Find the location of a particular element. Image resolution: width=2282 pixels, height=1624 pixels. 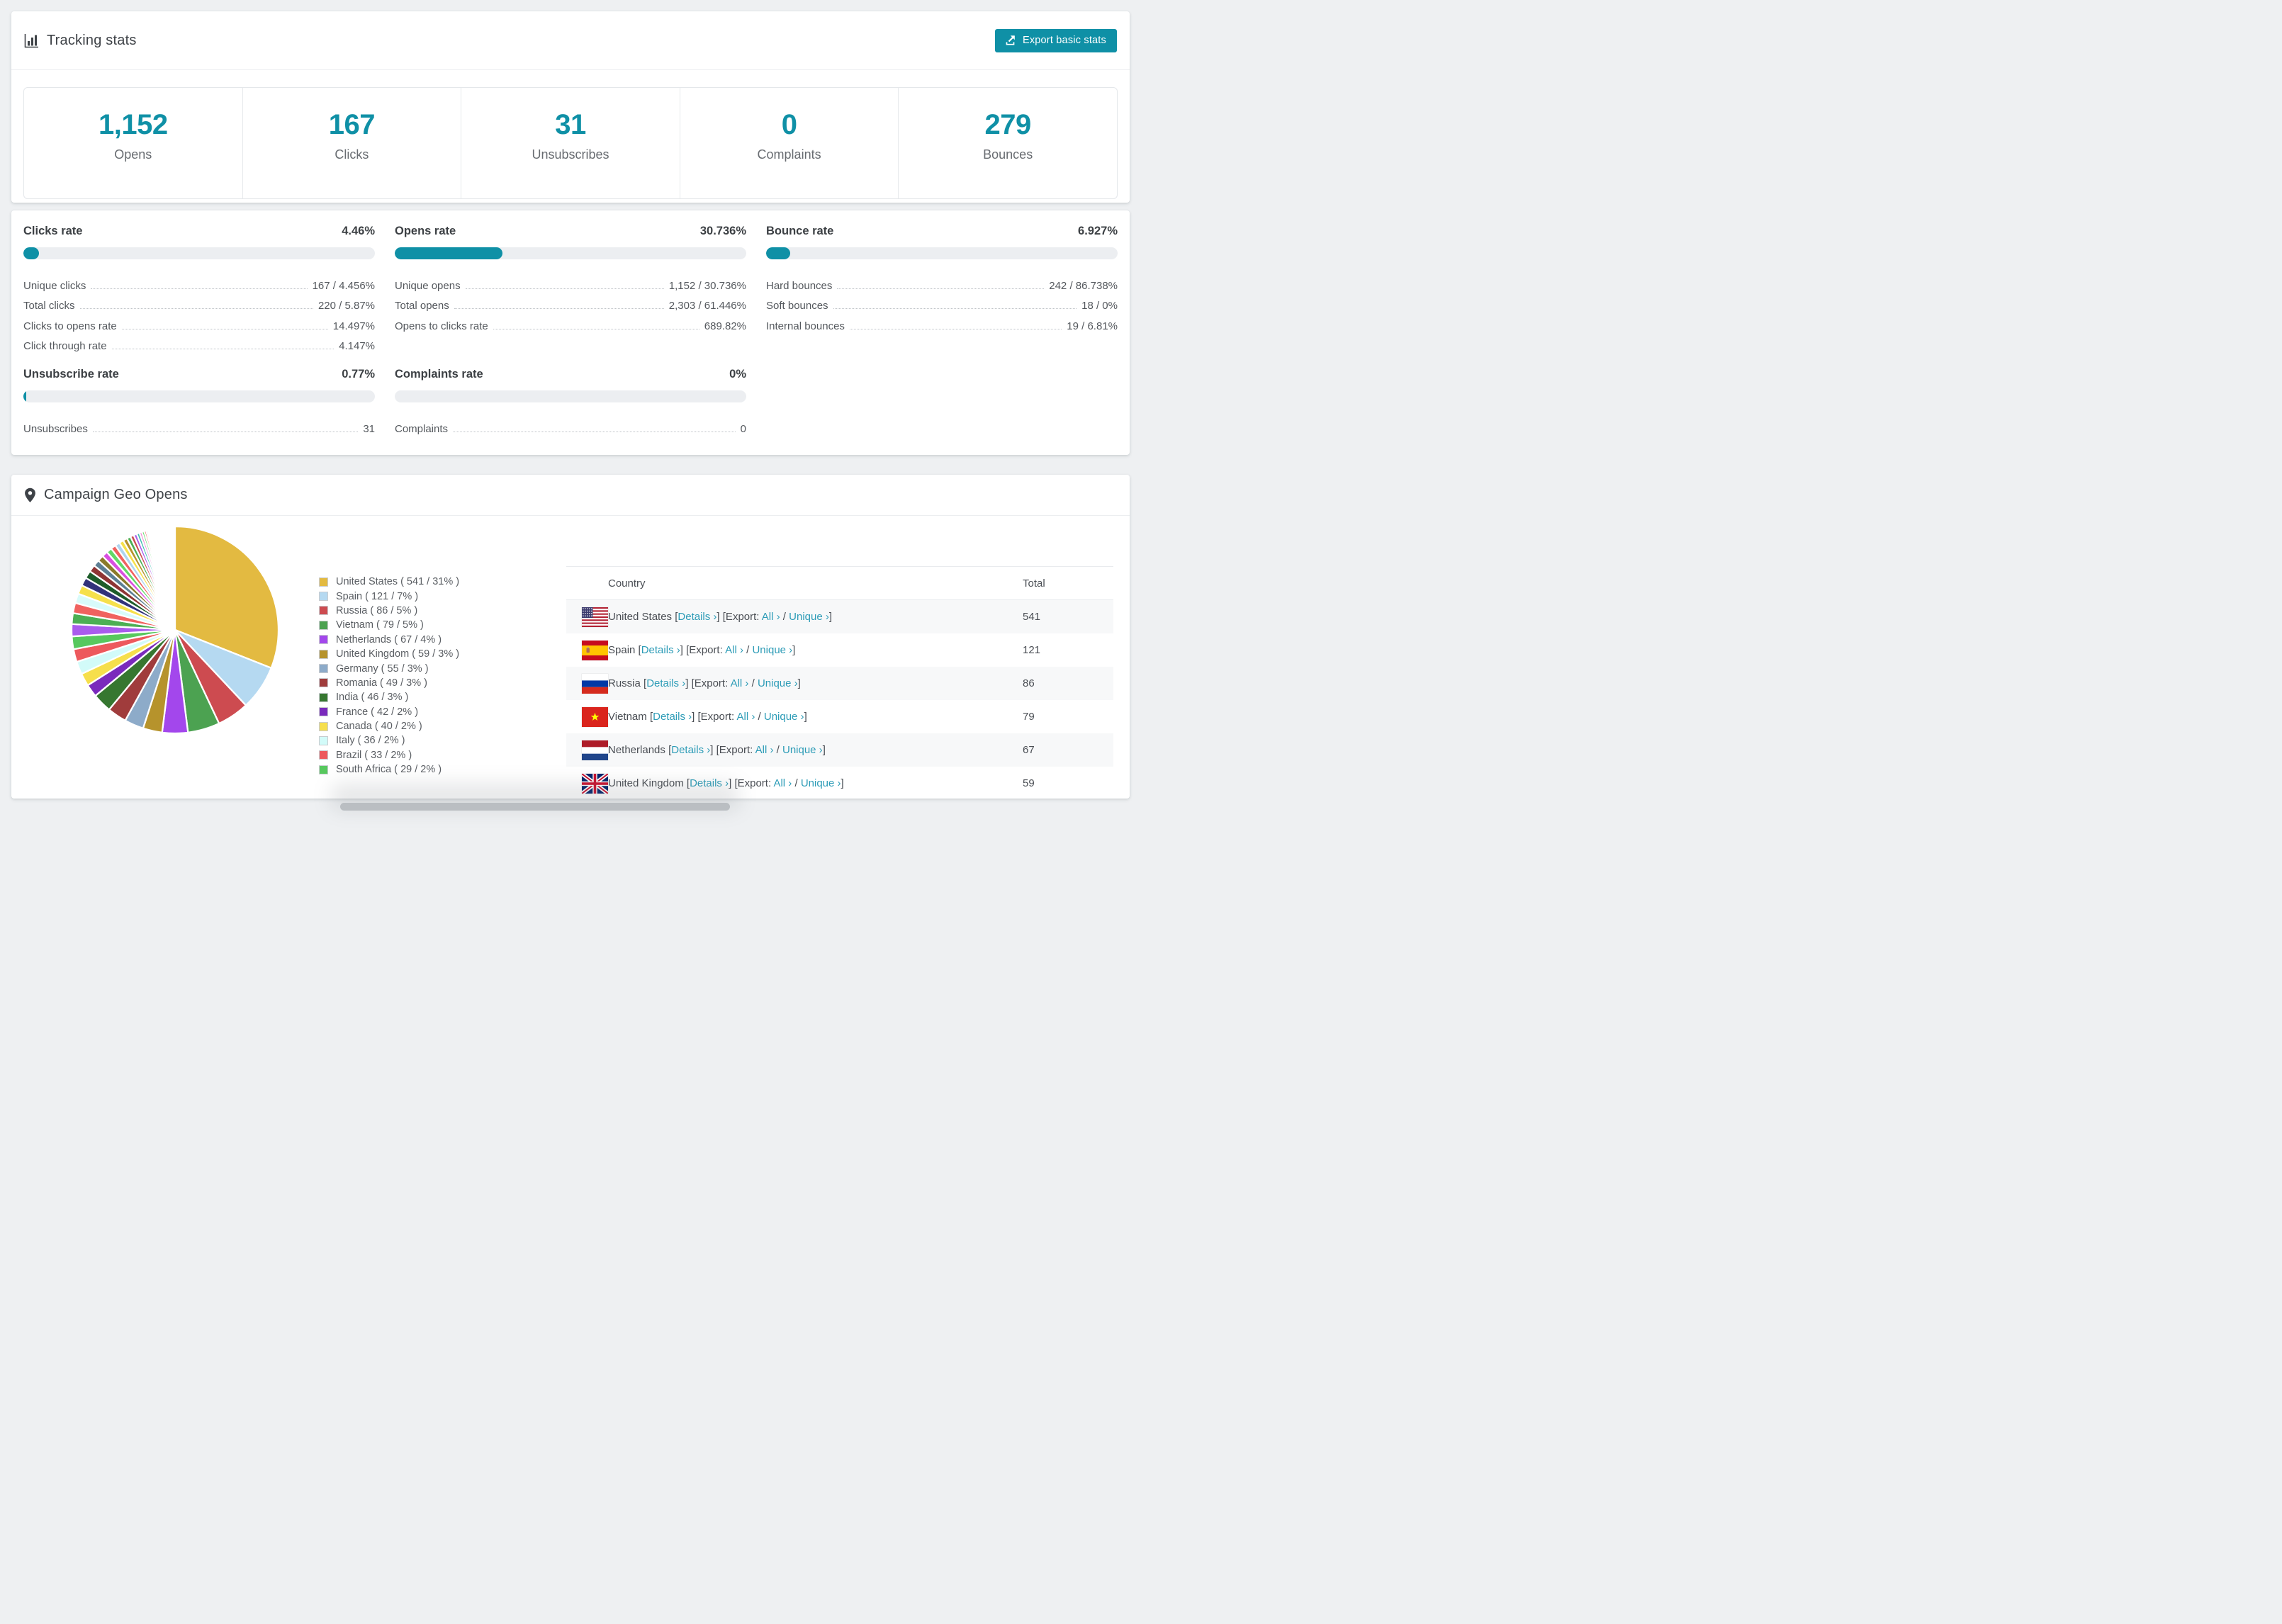

rate-value: 30.736% is located at coordinates (723, 231).